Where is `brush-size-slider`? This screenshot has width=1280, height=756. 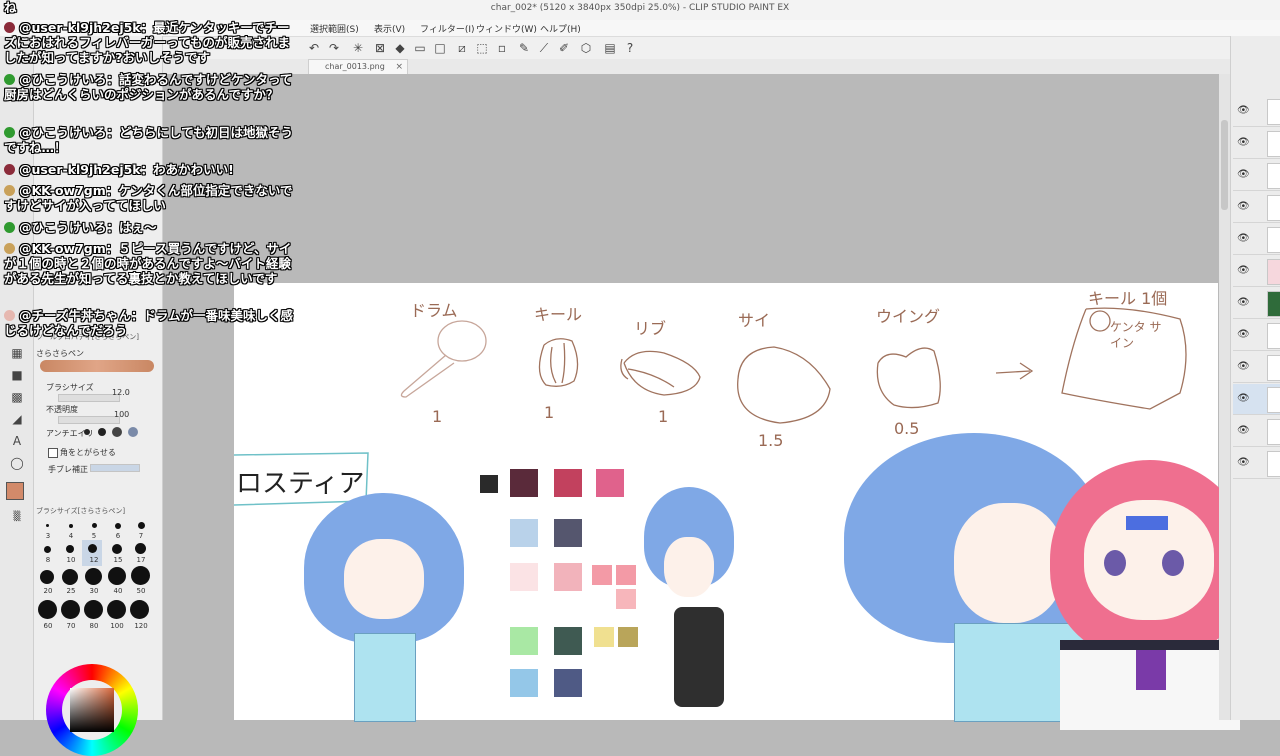
brush-size-slider is located at coordinates (89, 398).